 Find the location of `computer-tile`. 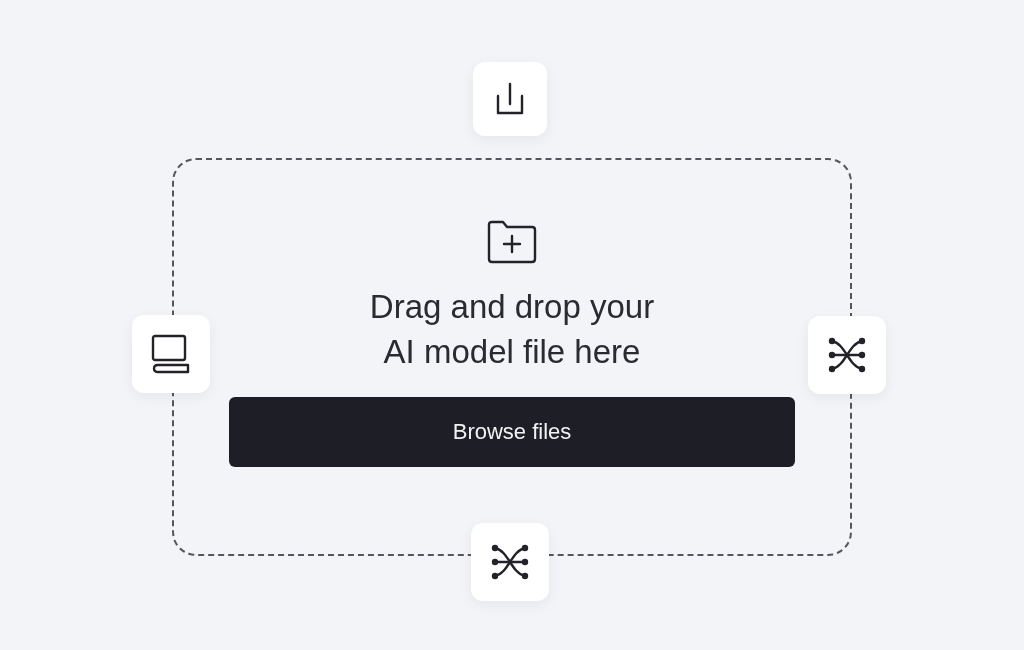

computer-tile is located at coordinates (171, 354).